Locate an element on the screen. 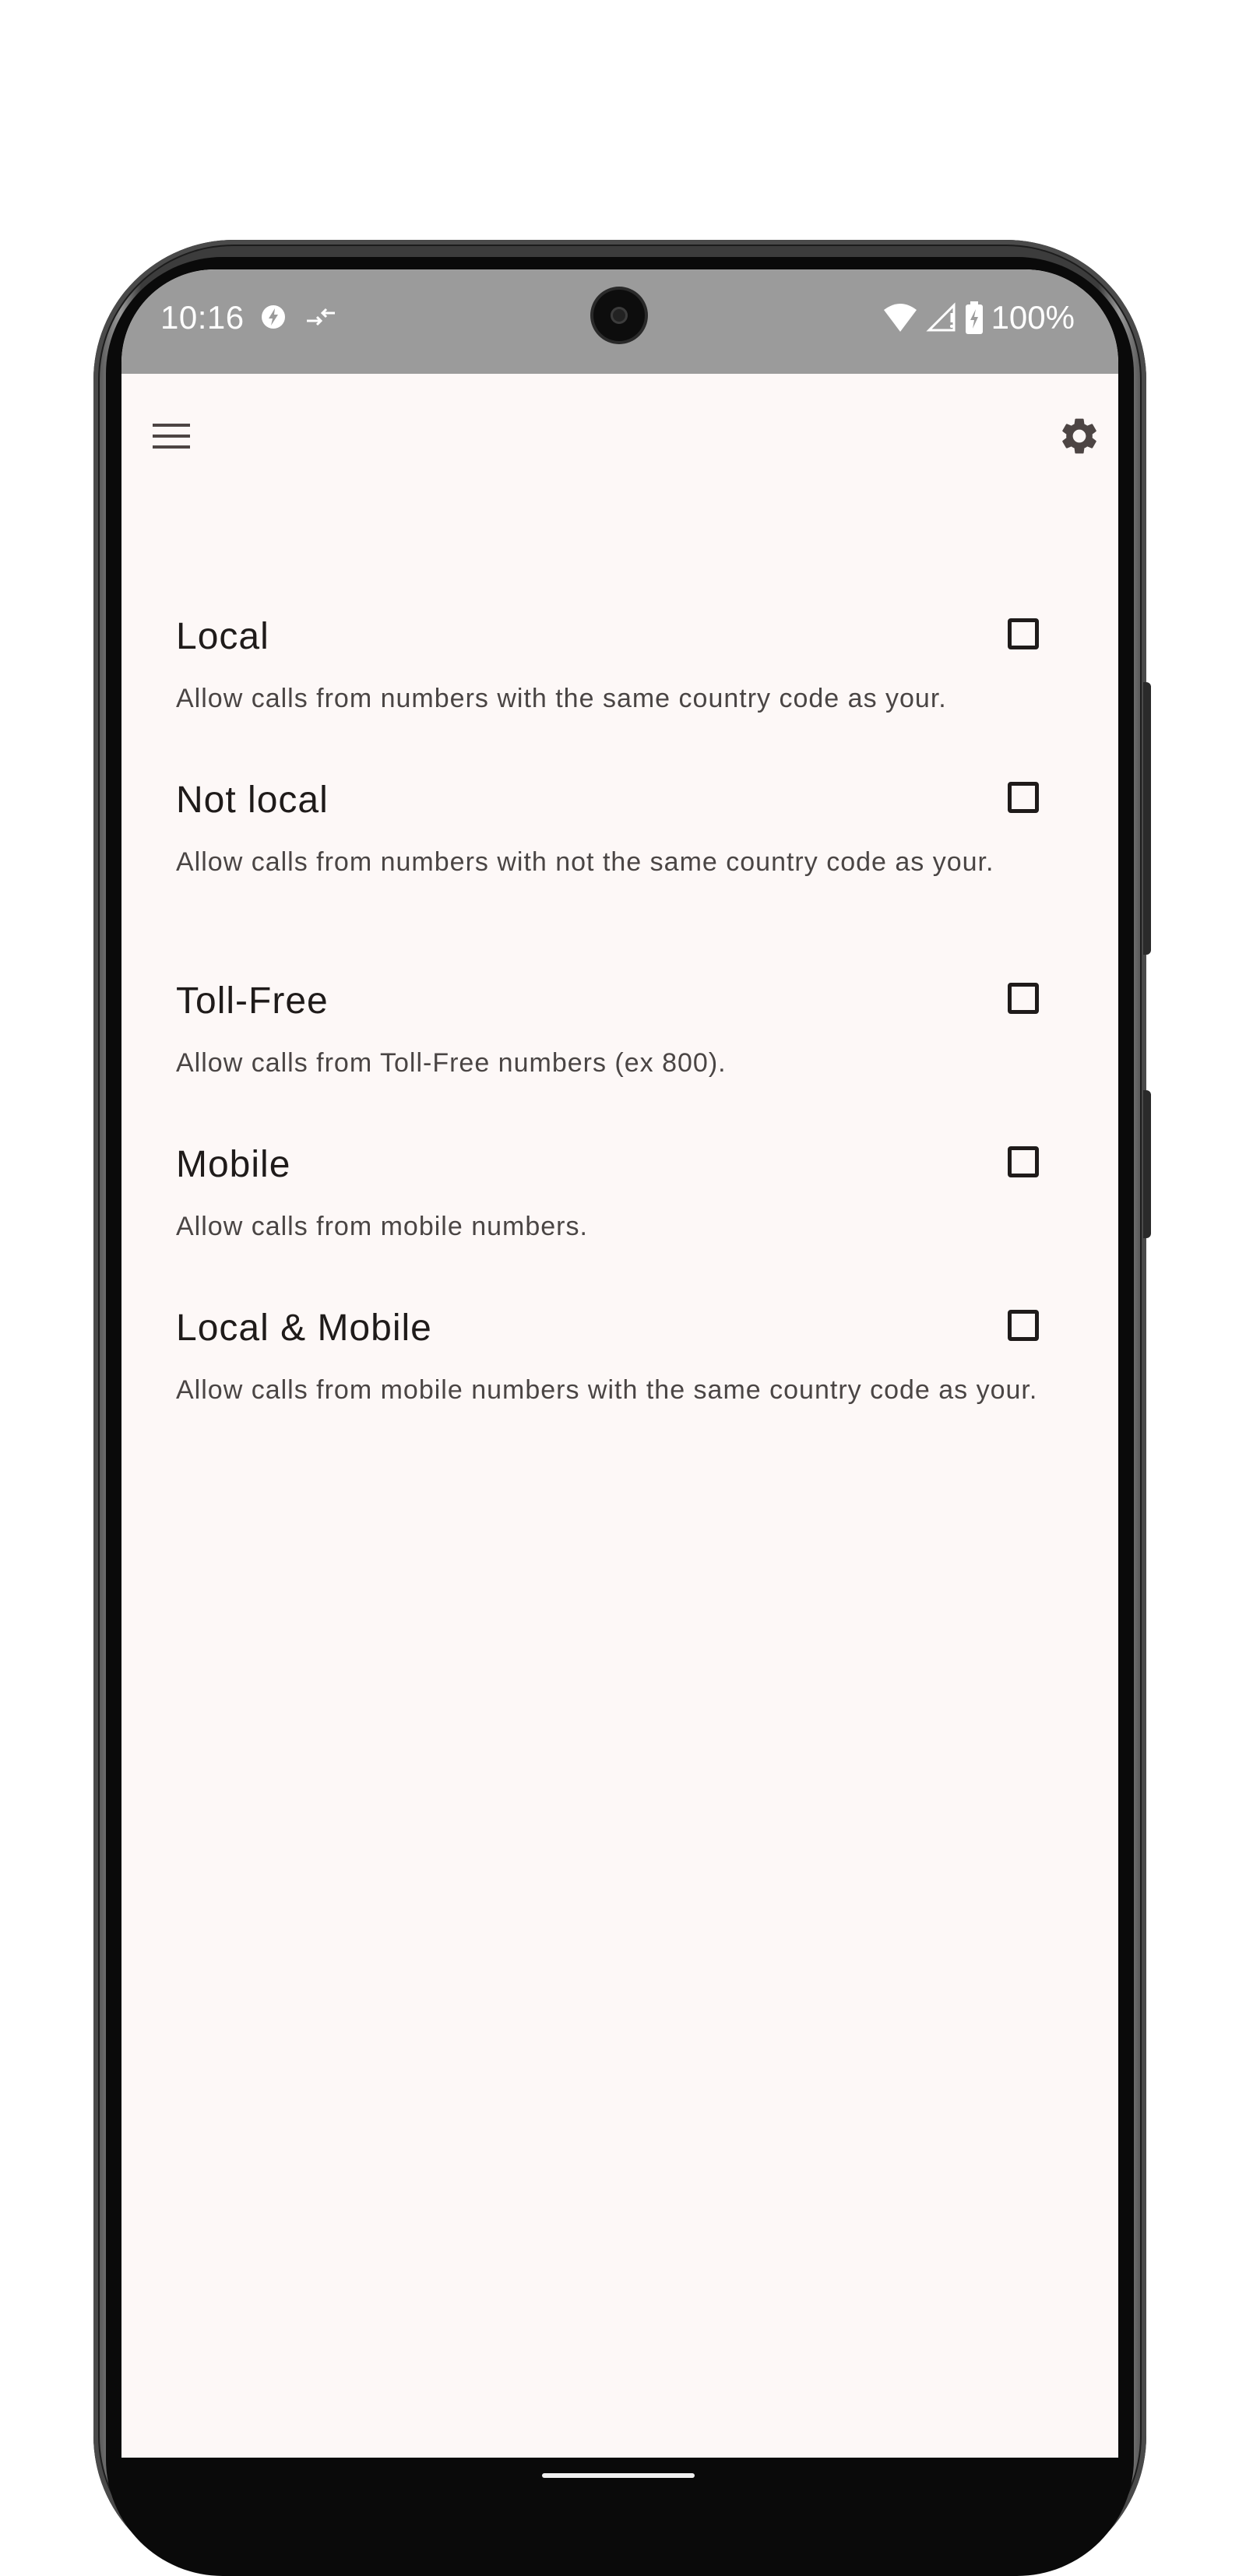 Image resolution: width=1246 pixels, height=2576 pixels. volume-button is located at coordinates (1147, 818).